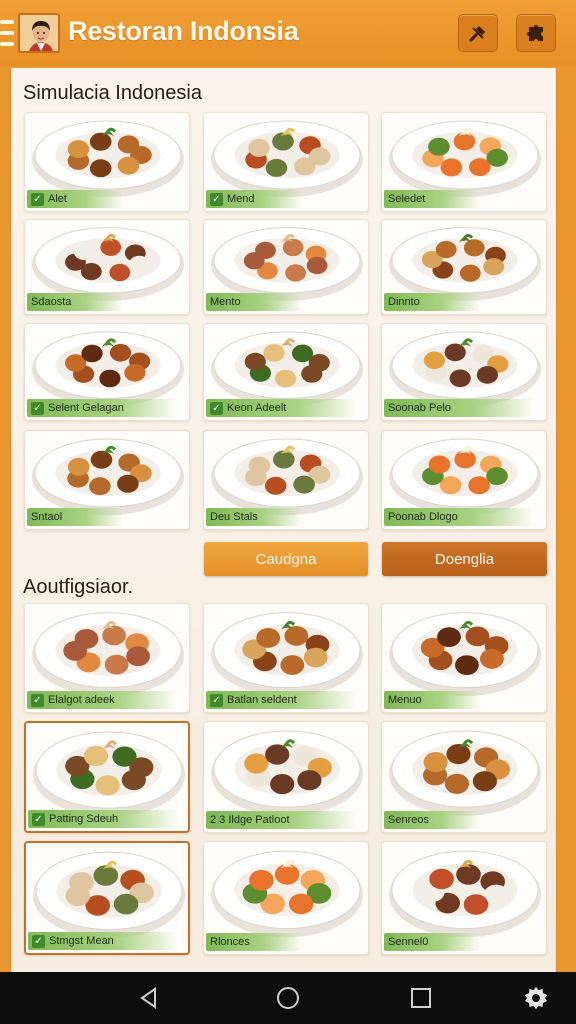  Describe the element at coordinates (75, 517) in the screenshot. I see `dish-label: Sntaol` at that location.